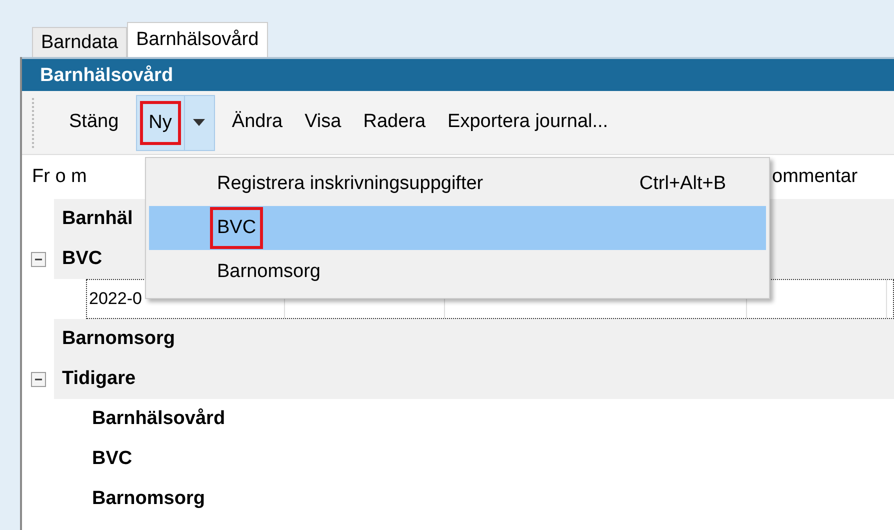  What do you see at coordinates (80, 42) in the screenshot?
I see `tab: Barndata` at bounding box center [80, 42].